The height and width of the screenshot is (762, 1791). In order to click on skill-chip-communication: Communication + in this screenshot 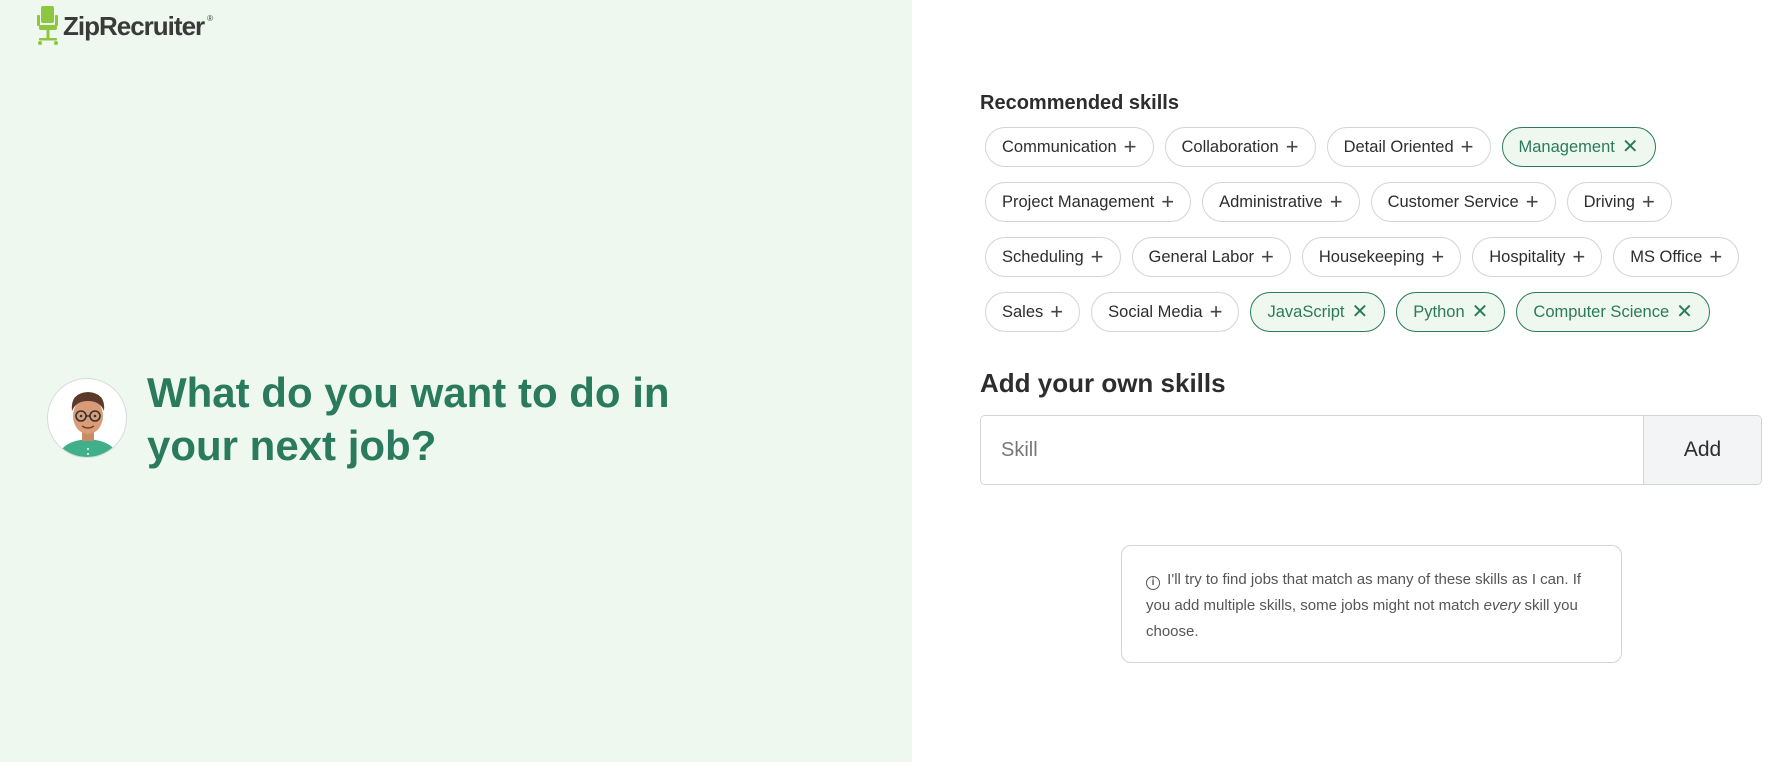, I will do `click(1069, 147)`.